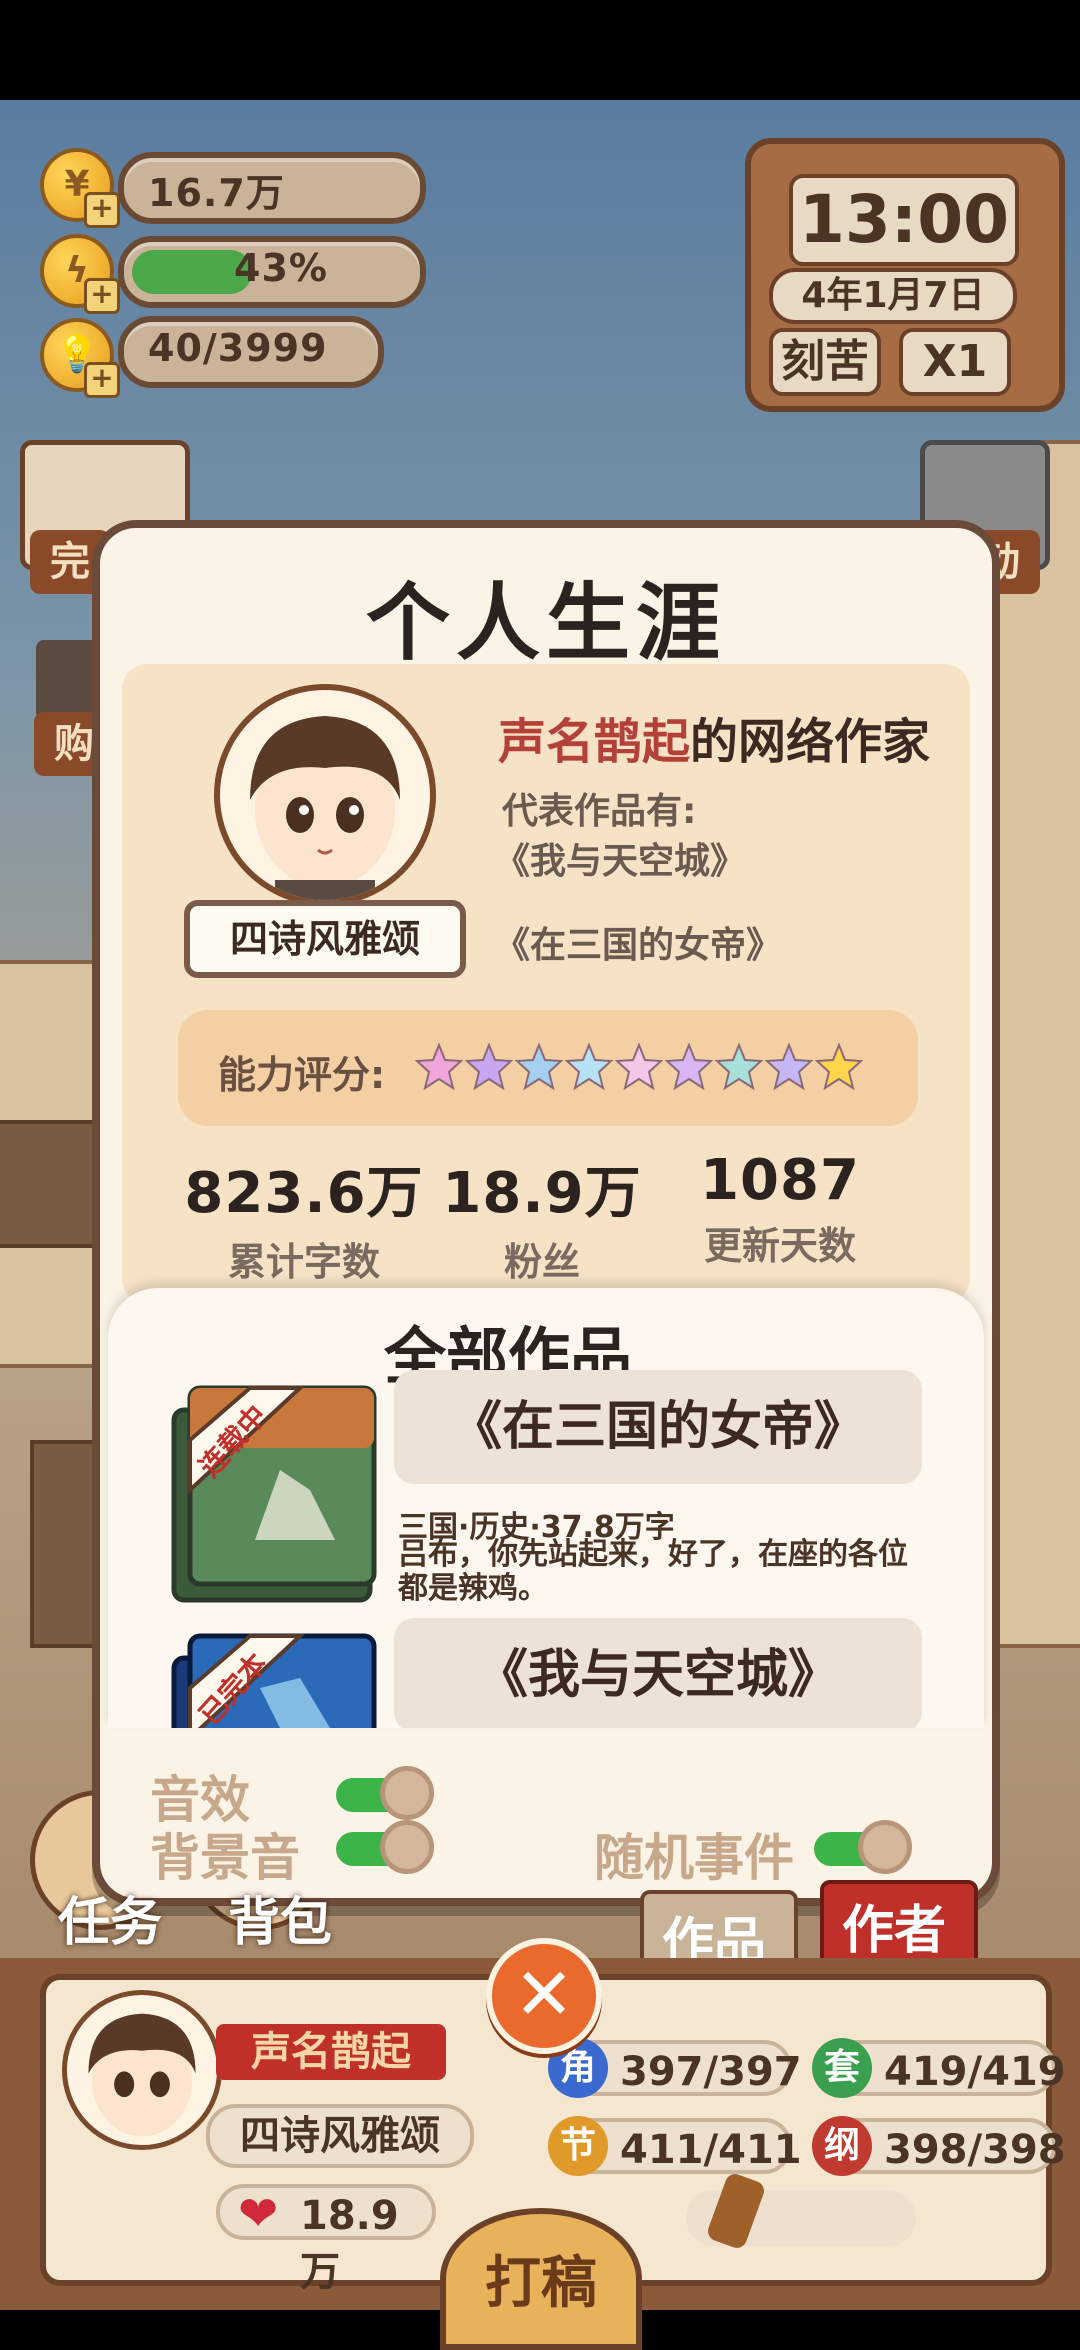  What do you see at coordinates (238, 348) in the screenshot?
I see `inspiration-value: 40/3999` at bounding box center [238, 348].